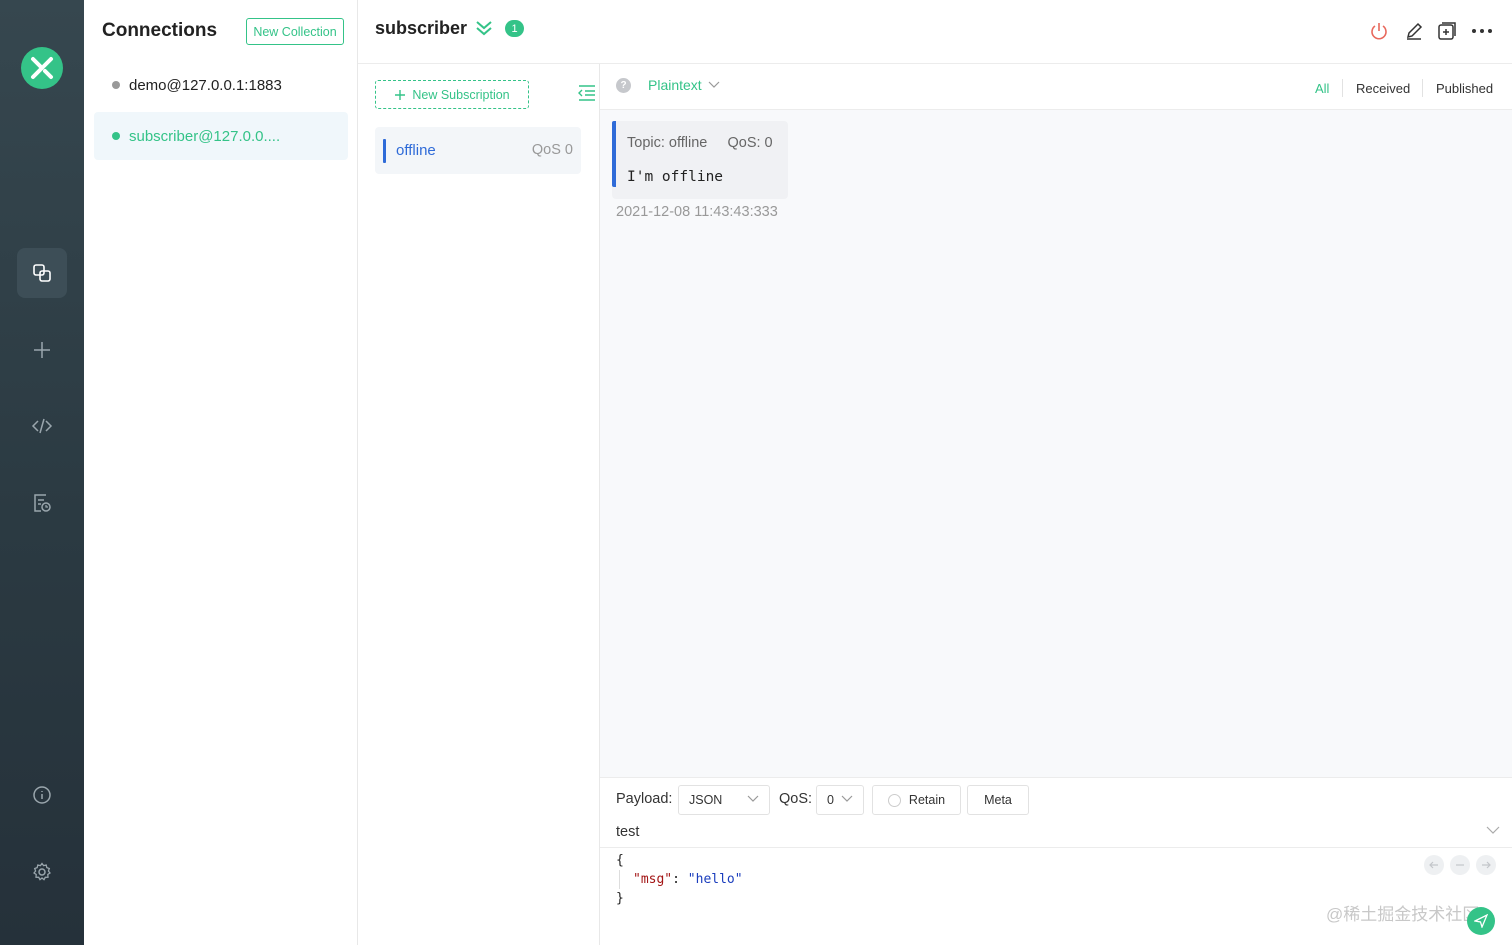 This screenshot has height=945, width=1512. What do you see at coordinates (1322, 88) in the screenshot?
I see `filter-all: All` at bounding box center [1322, 88].